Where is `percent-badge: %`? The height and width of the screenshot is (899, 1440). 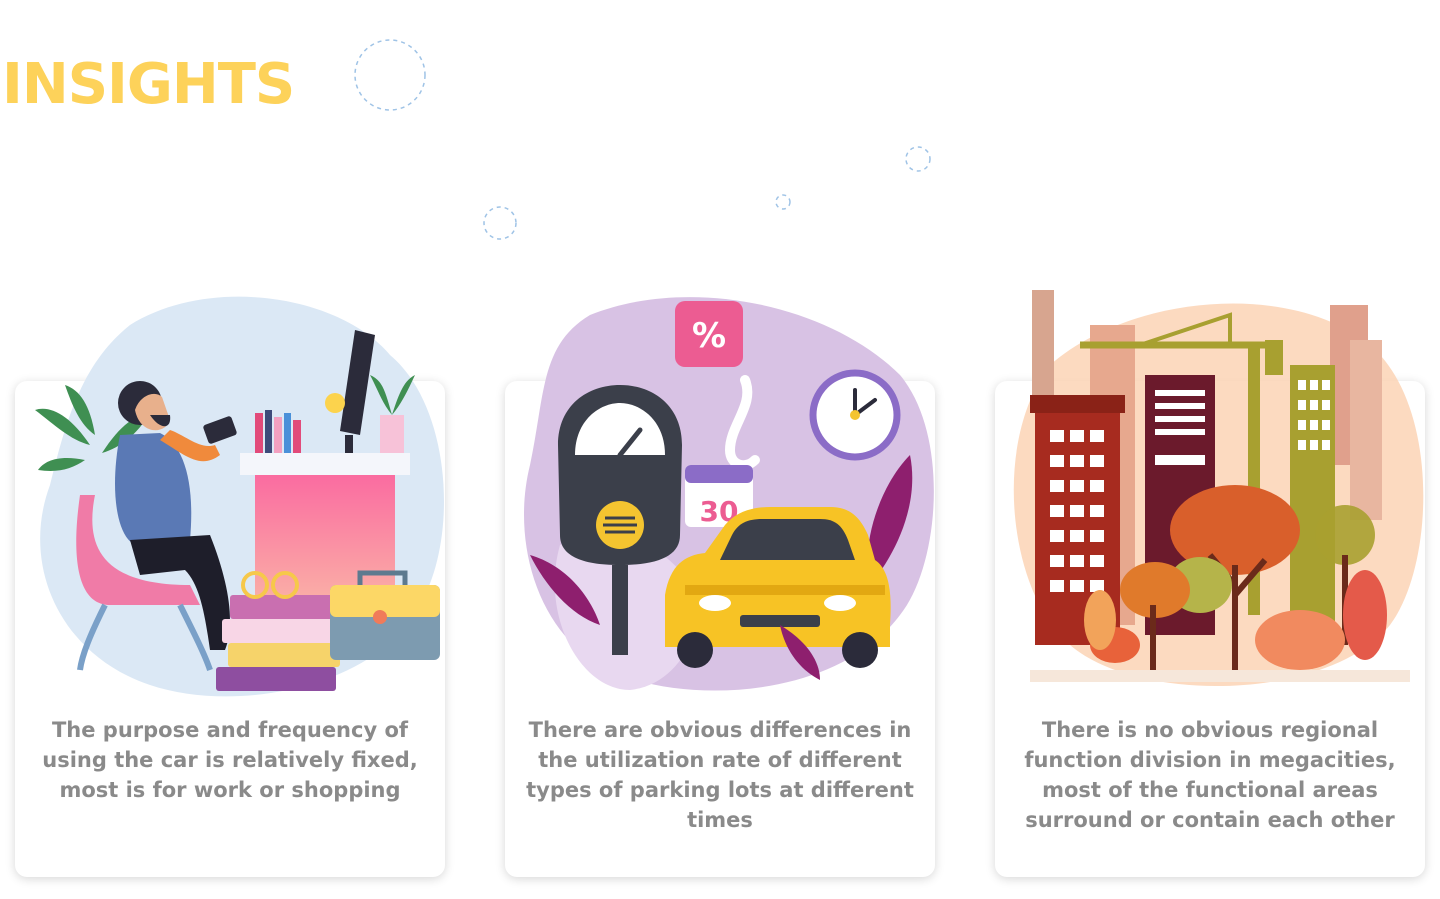
percent-badge: % is located at coordinates (709, 336).